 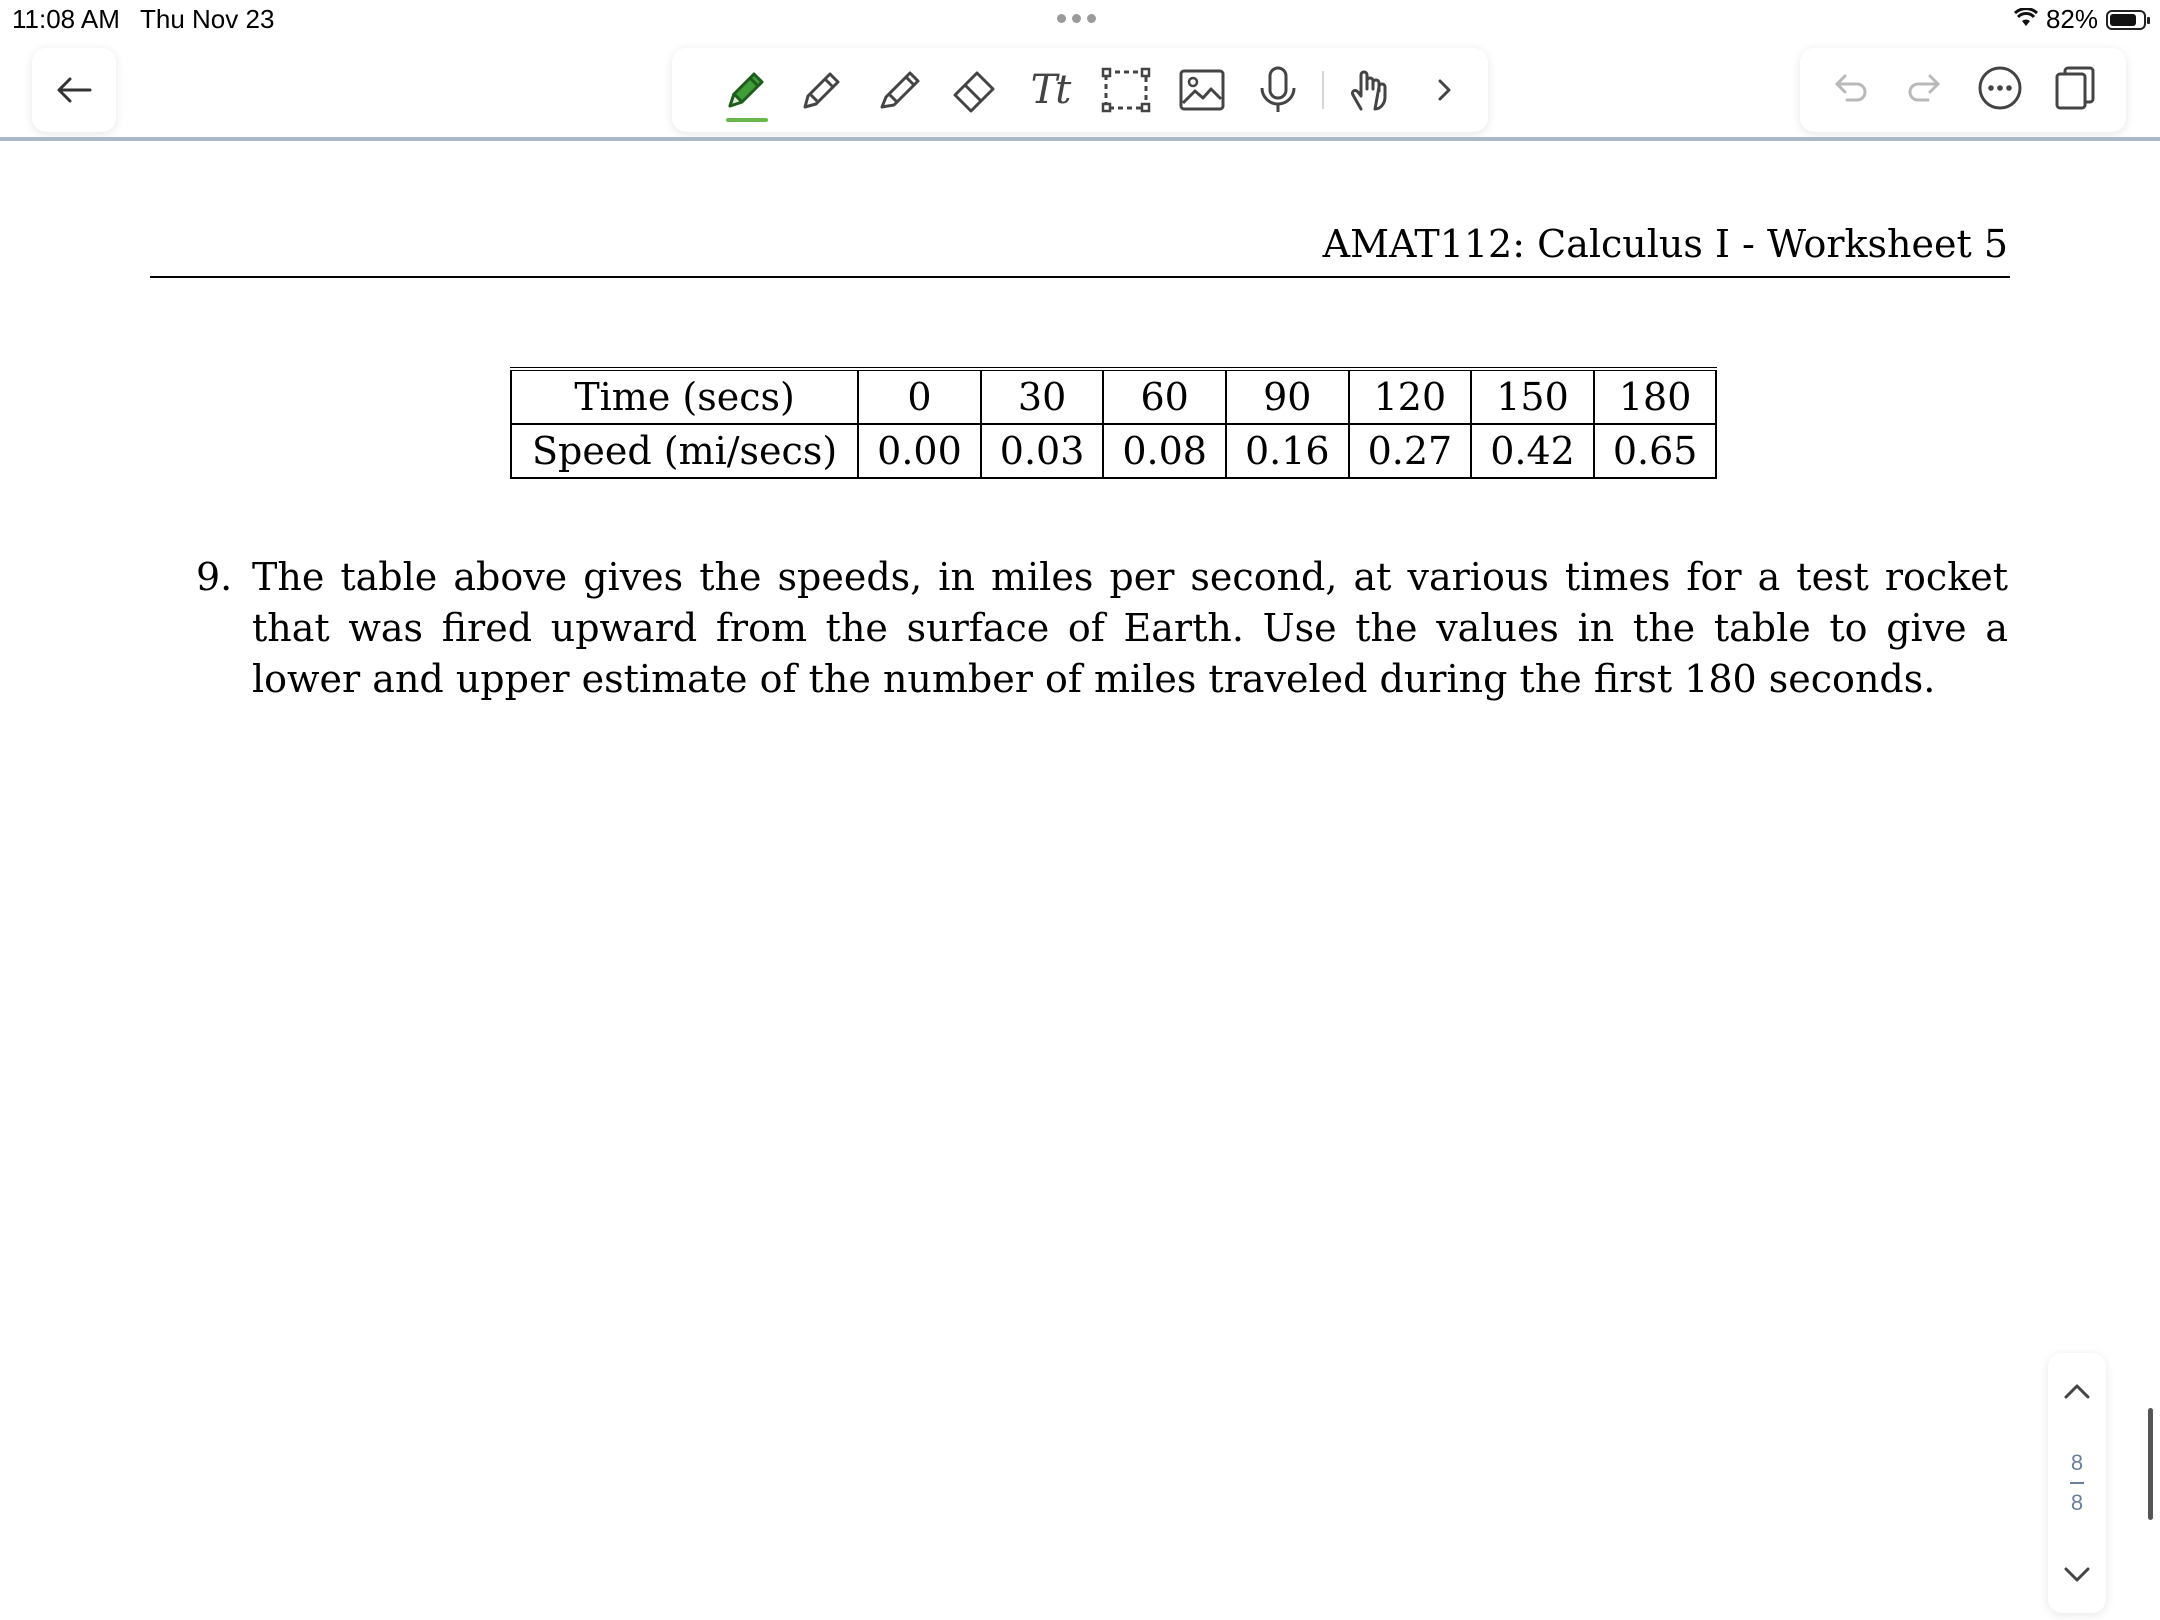 I want to click on toolbar-divider, so click(x=1323, y=90).